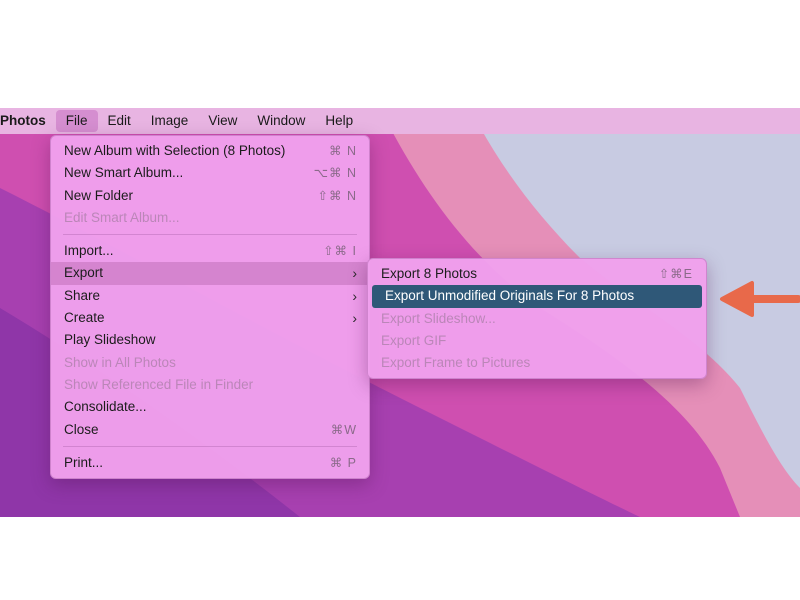 The image size is (800, 600). What do you see at coordinates (429, 273) in the screenshot?
I see `menu-item-label: Export 8 Photos` at bounding box center [429, 273].